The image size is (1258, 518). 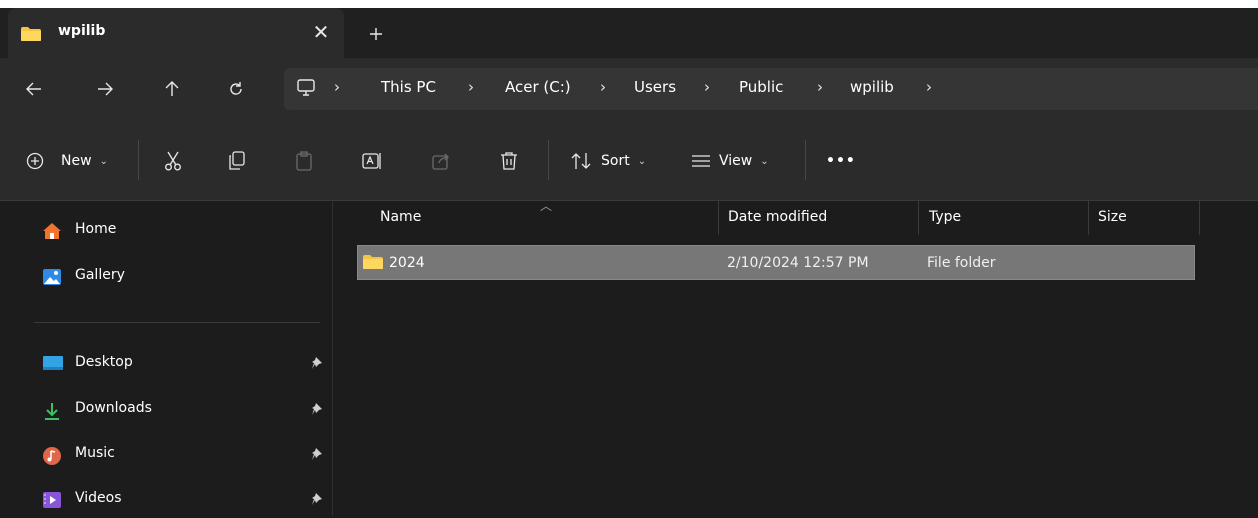 What do you see at coordinates (761, 87) in the screenshot?
I see `breadcrumb-public: Public` at bounding box center [761, 87].